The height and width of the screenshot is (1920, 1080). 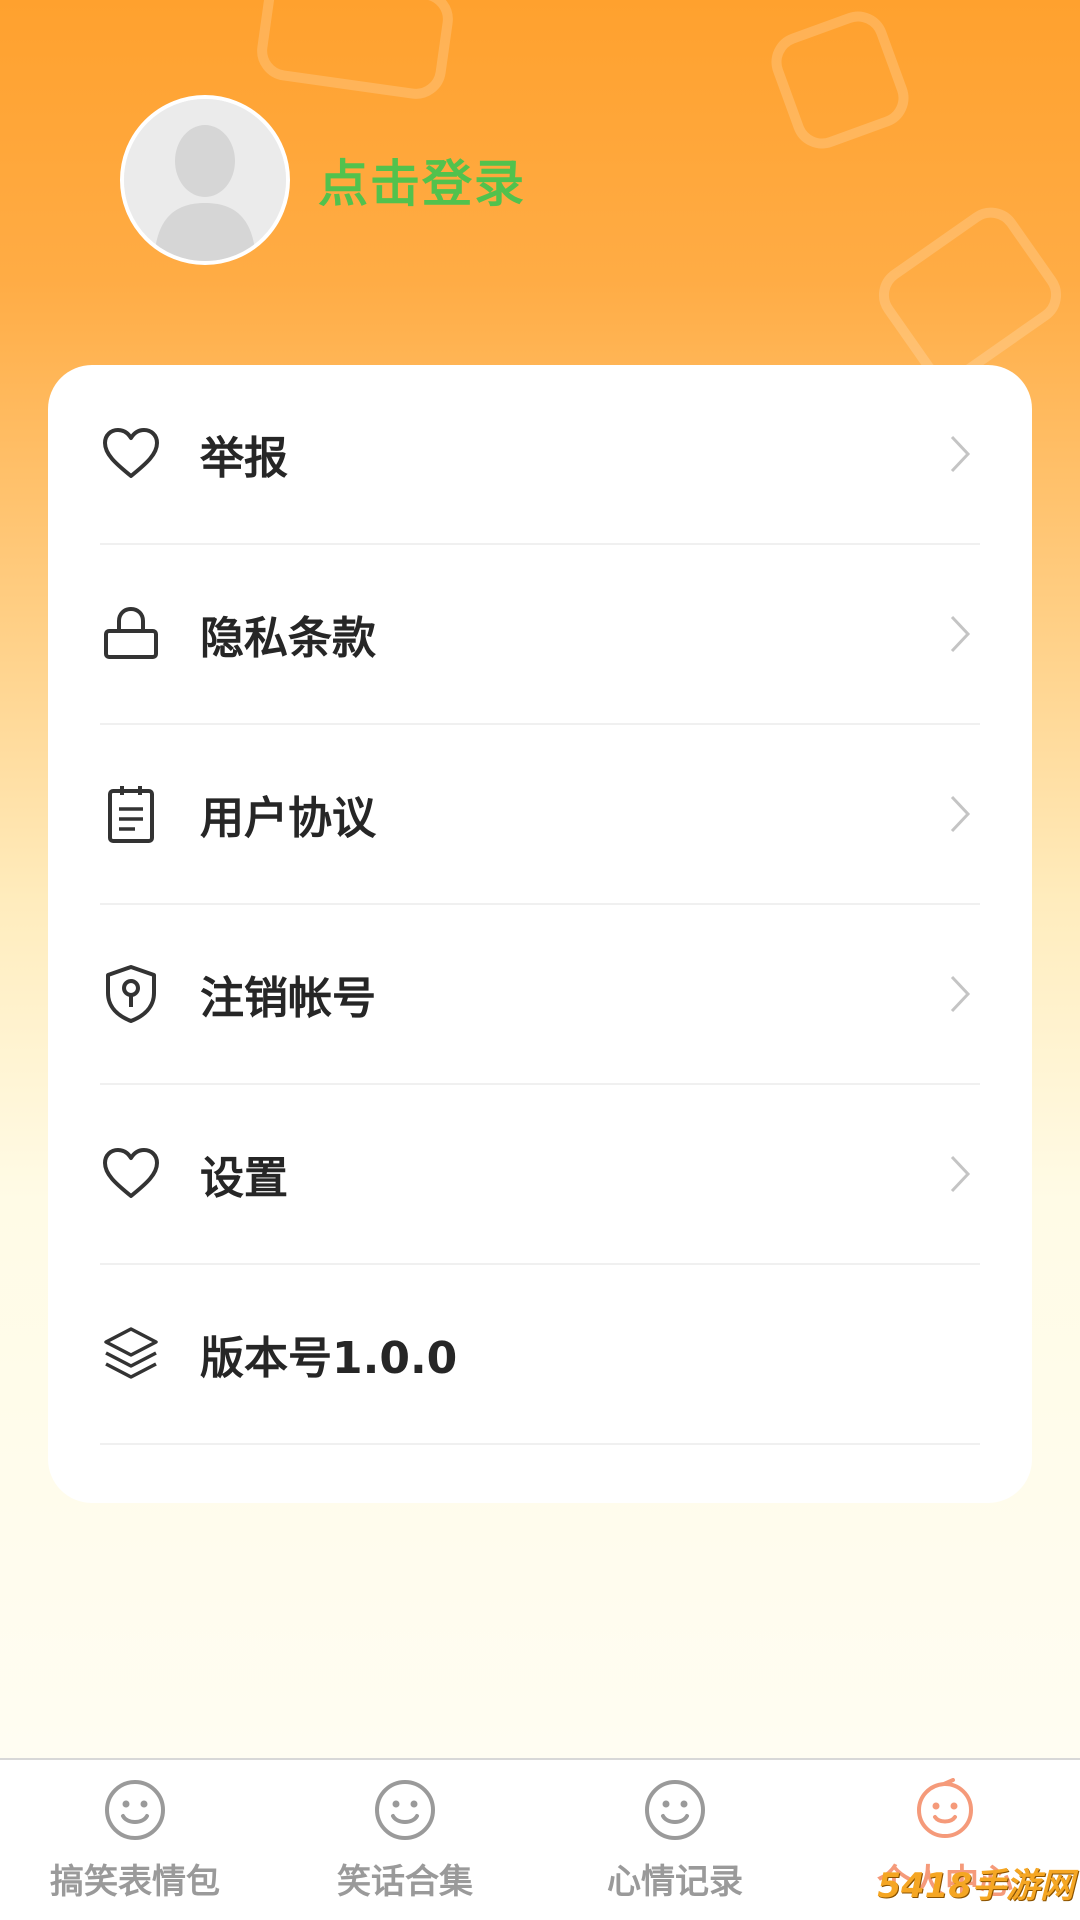 What do you see at coordinates (244, 458) in the screenshot?
I see `menu-item-label: 举报` at bounding box center [244, 458].